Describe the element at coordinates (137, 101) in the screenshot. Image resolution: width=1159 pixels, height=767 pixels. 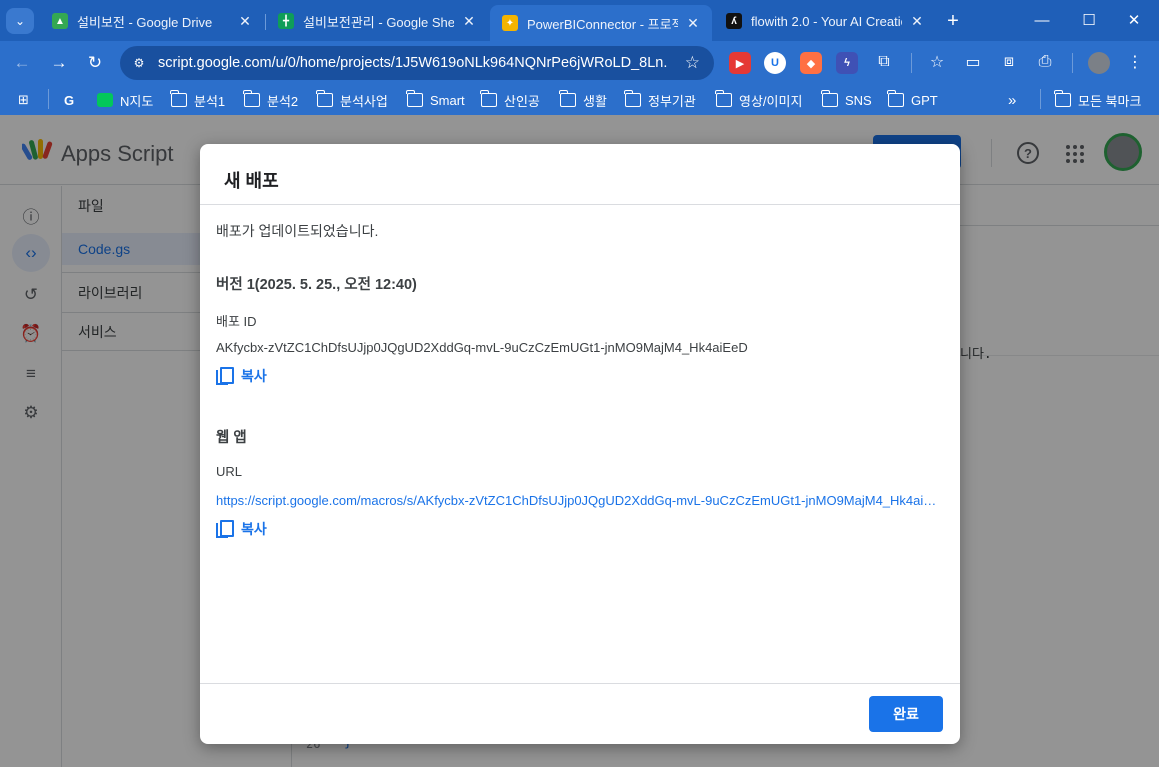
I see `bookmark-label: N지도` at that location.